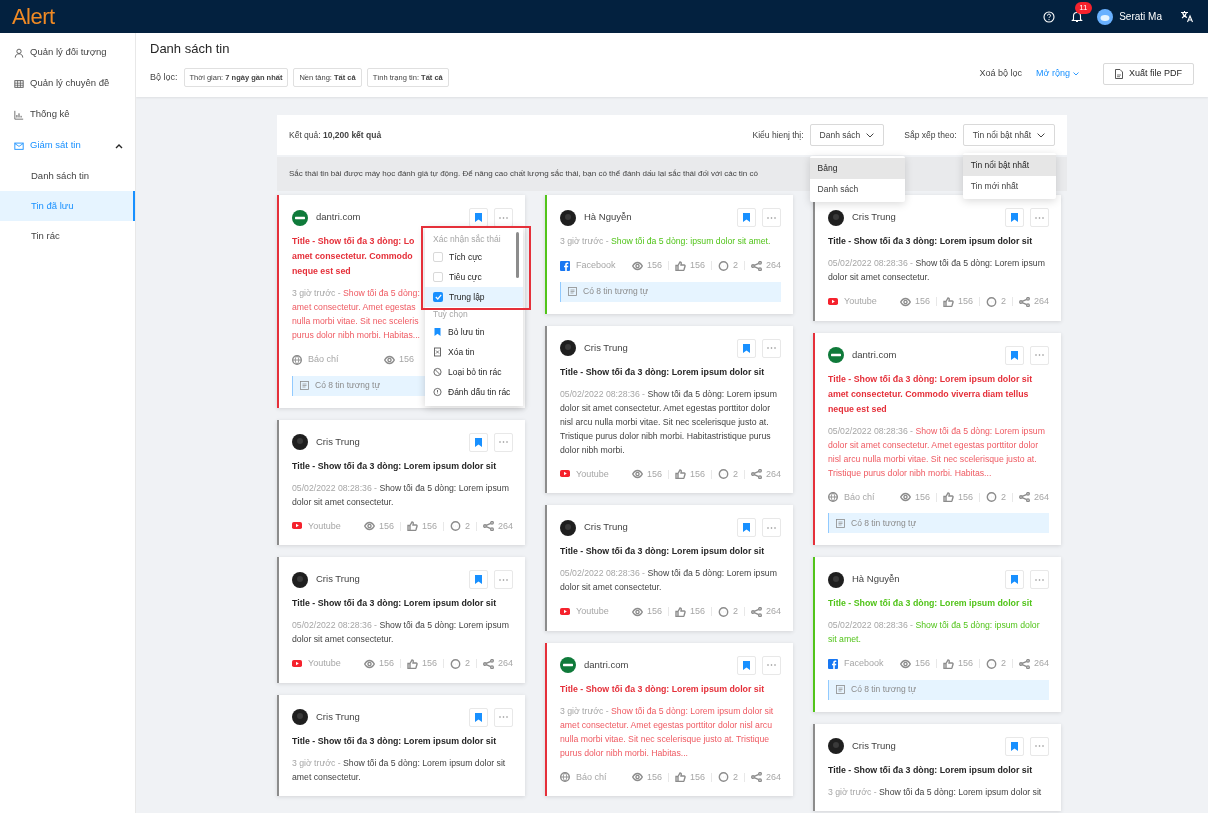 Image resolution: width=1208 pixels, height=813 pixels. I want to click on app-logo: Alert, so click(33, 16).